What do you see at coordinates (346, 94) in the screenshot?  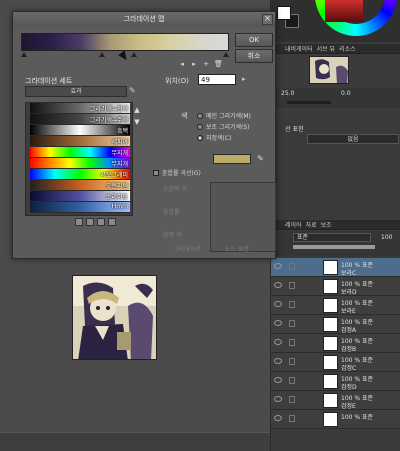 I see `angle-value: 0.0` at bounding box center [346, 94].